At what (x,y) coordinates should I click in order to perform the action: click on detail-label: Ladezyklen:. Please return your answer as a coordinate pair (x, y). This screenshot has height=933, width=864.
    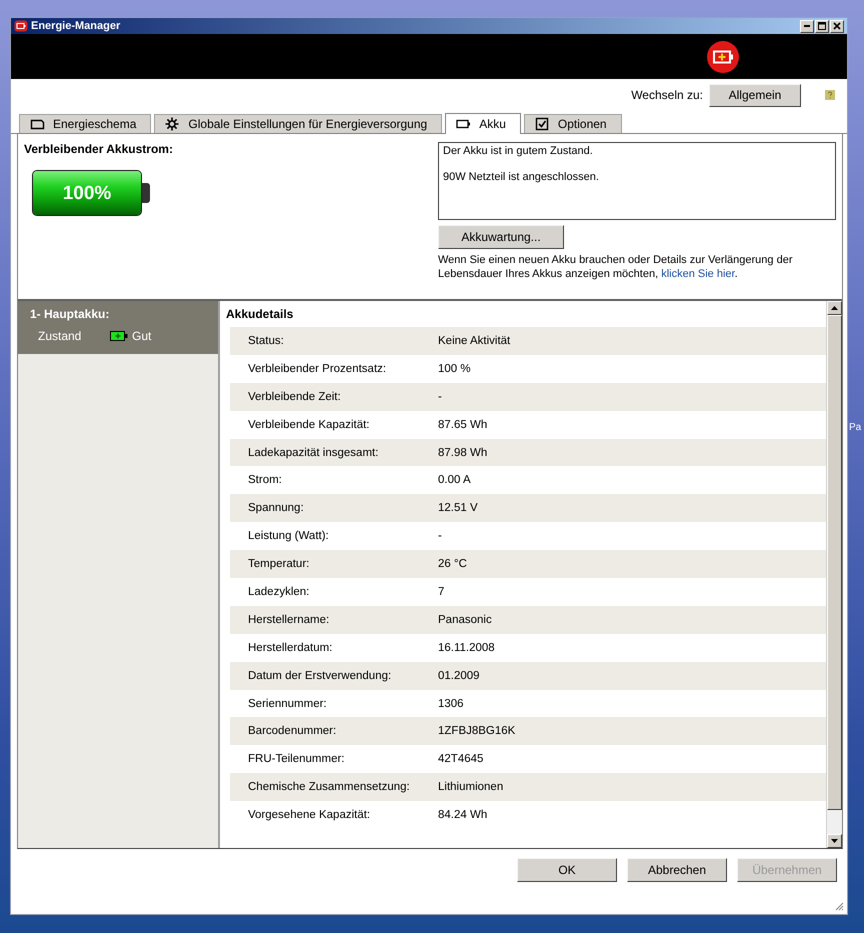
    Looking at the image, I should click on (279, 592).